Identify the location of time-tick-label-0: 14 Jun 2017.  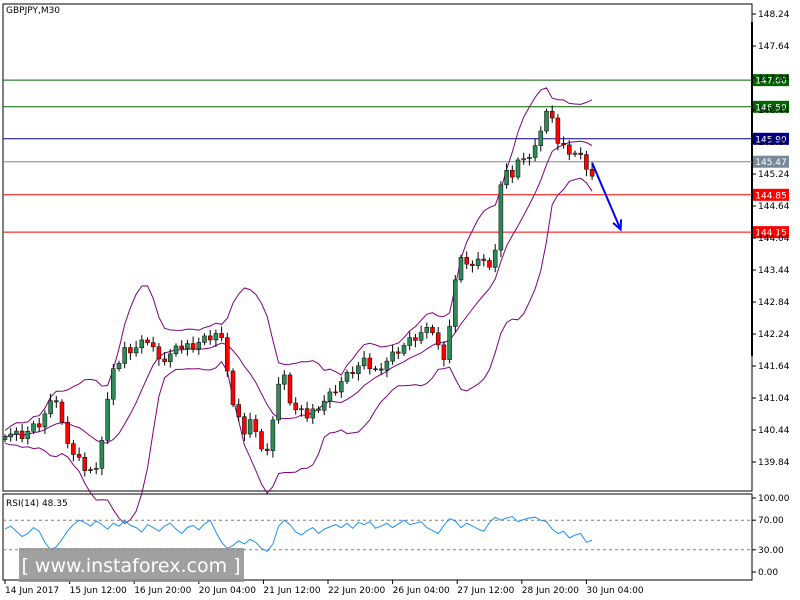
(32, 591).